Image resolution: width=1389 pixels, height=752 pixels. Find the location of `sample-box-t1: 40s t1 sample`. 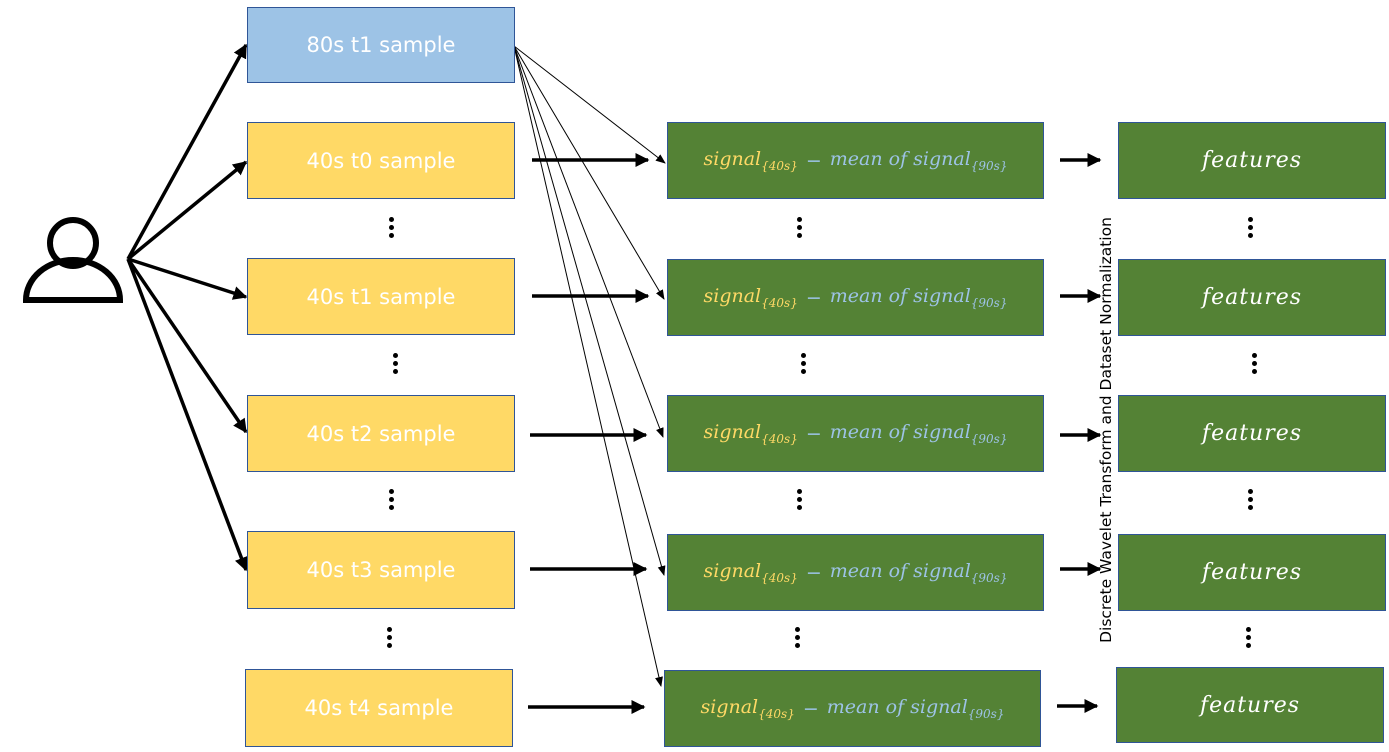

sample-box-t1: 40s t1 sample is located at coordinates (381, 296).